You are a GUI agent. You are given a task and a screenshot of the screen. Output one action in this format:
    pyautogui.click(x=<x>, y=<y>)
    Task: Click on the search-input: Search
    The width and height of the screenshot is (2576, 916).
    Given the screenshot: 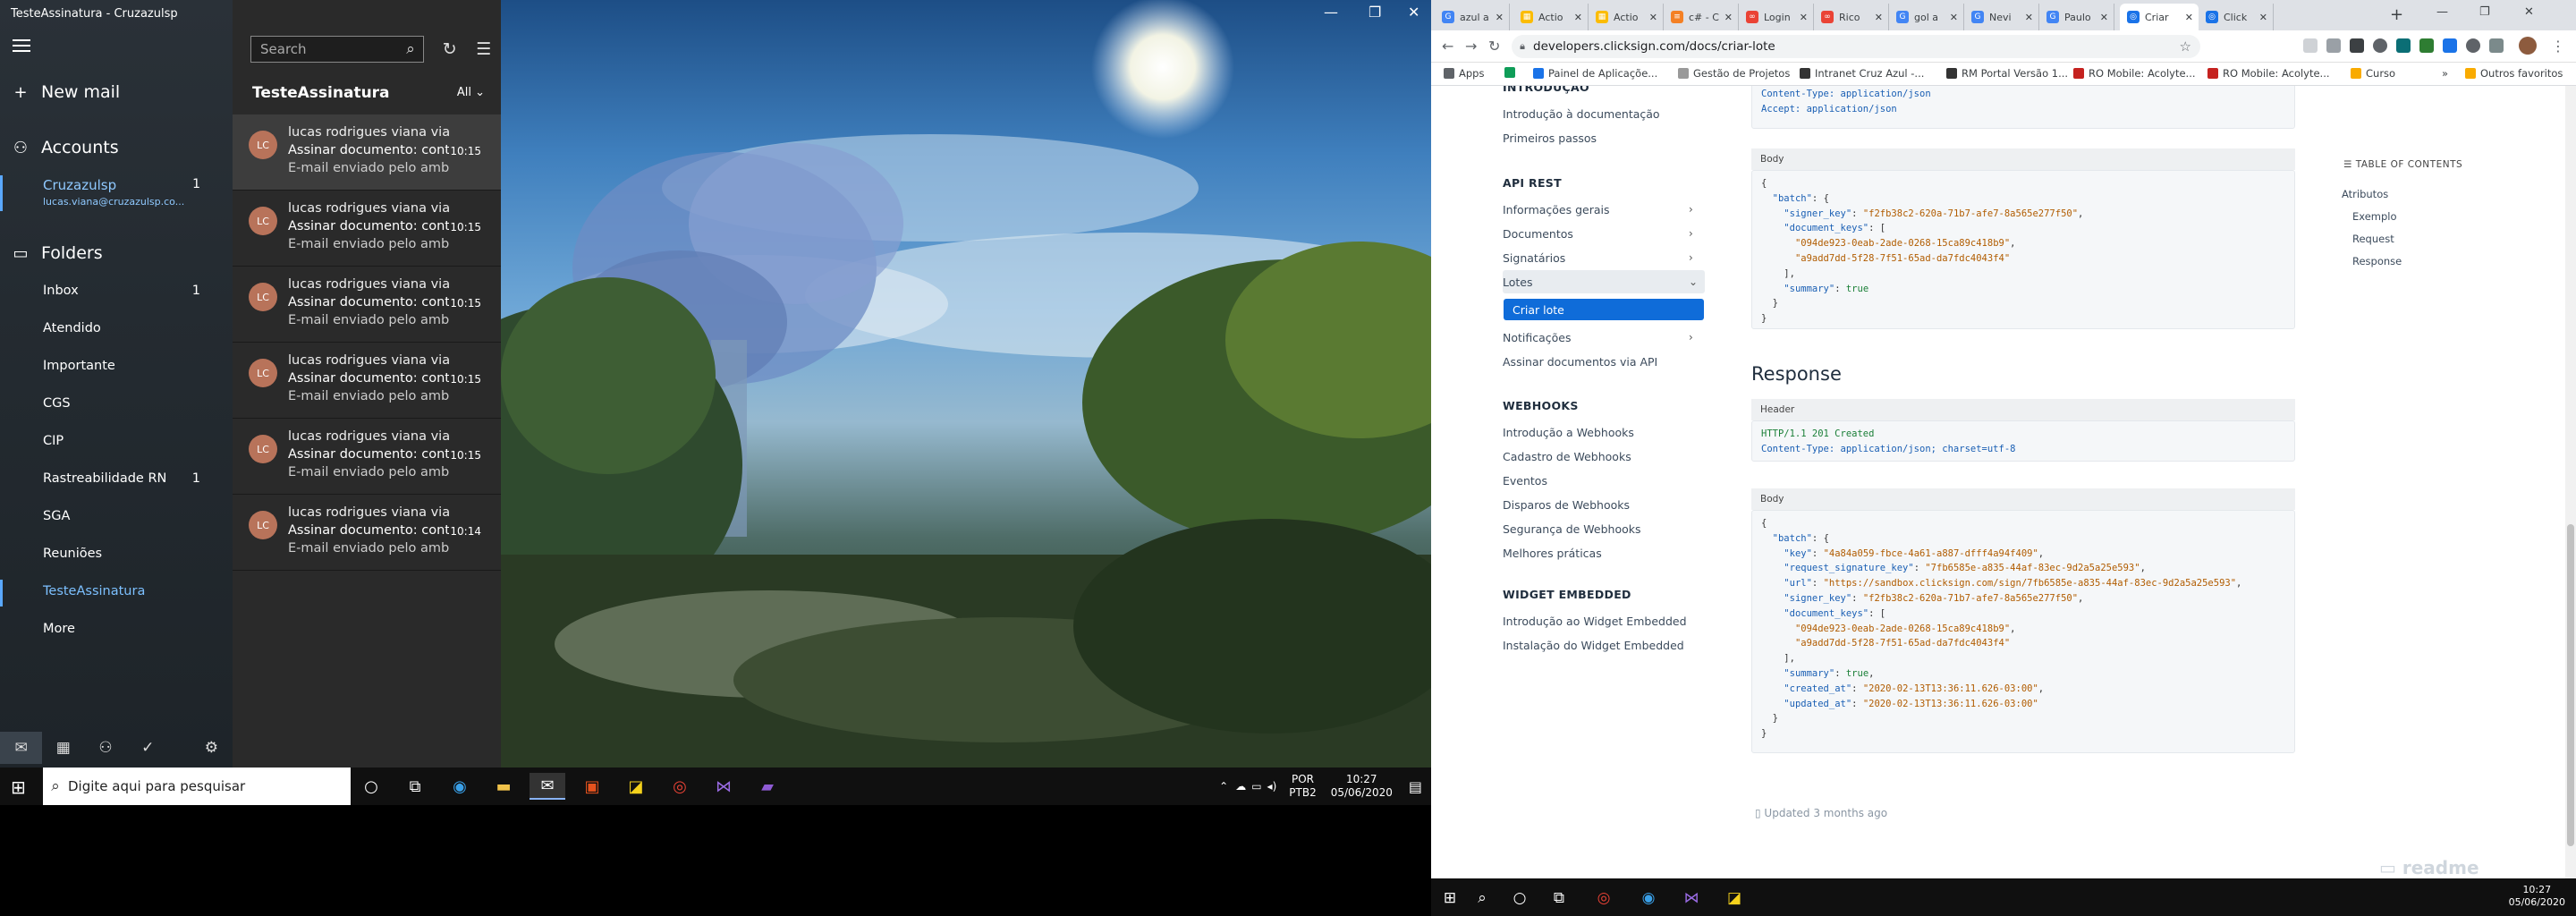 What is the action you would take?
    pyautogui.click(x=324, y=49)
    